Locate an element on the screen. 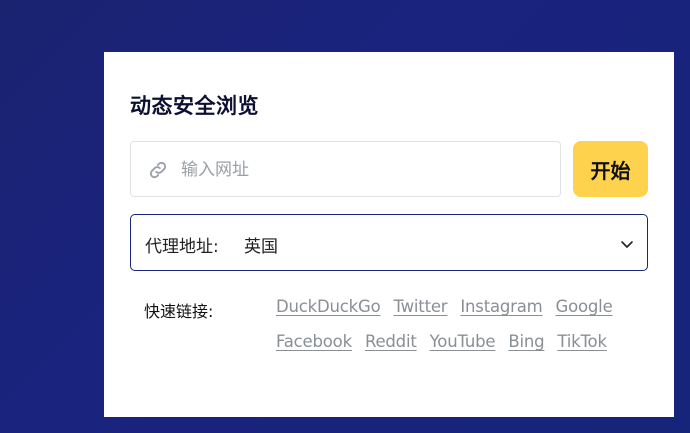 This screenshot has height=433, width=690. card-title: 动态安全浏览 is located at coordinates (194, 106).